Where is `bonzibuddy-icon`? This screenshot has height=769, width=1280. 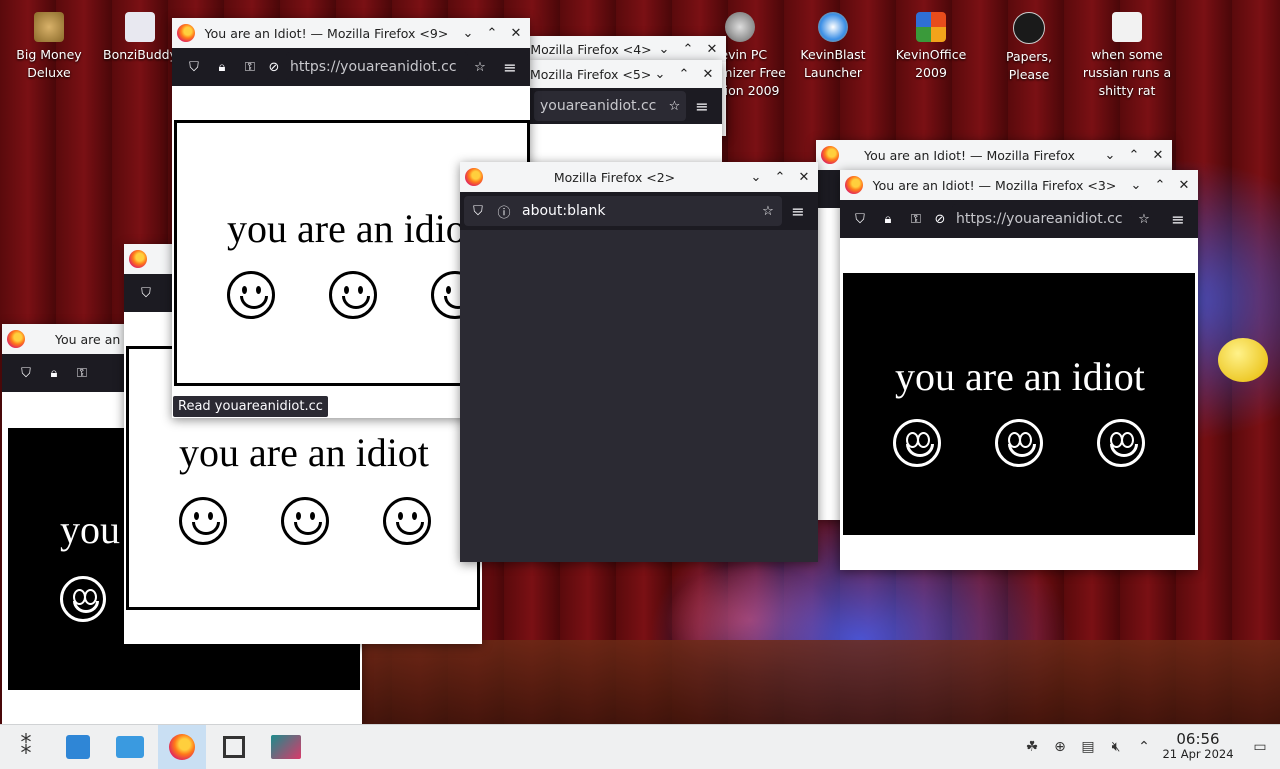 bonzibuddy-icon is located at coordinates (140, 27).